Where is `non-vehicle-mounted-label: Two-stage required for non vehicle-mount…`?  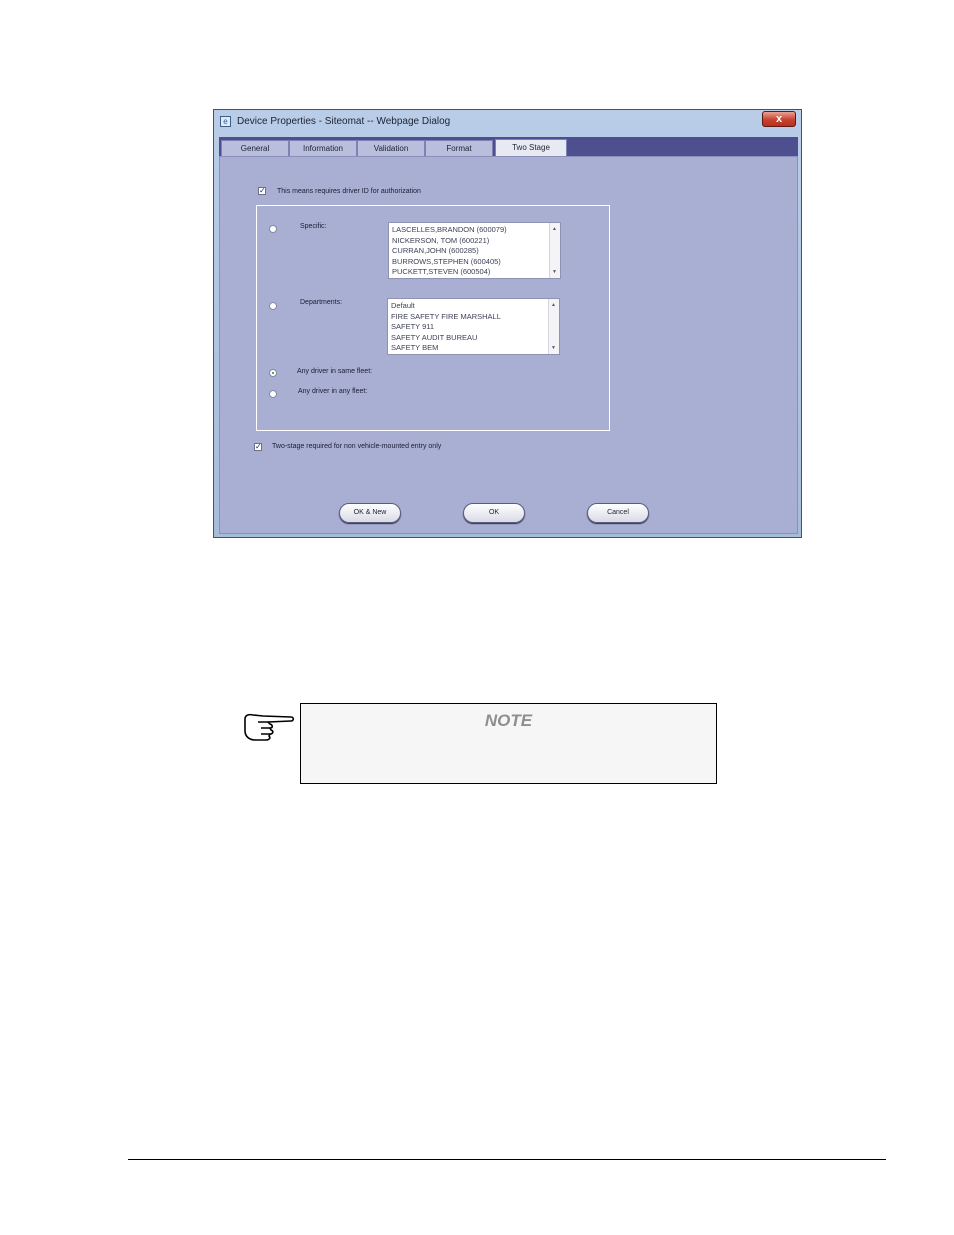
non-vehicle-mounted-label: Two-stage required for non vehicle-mount… is located at coordinates (357, 446).